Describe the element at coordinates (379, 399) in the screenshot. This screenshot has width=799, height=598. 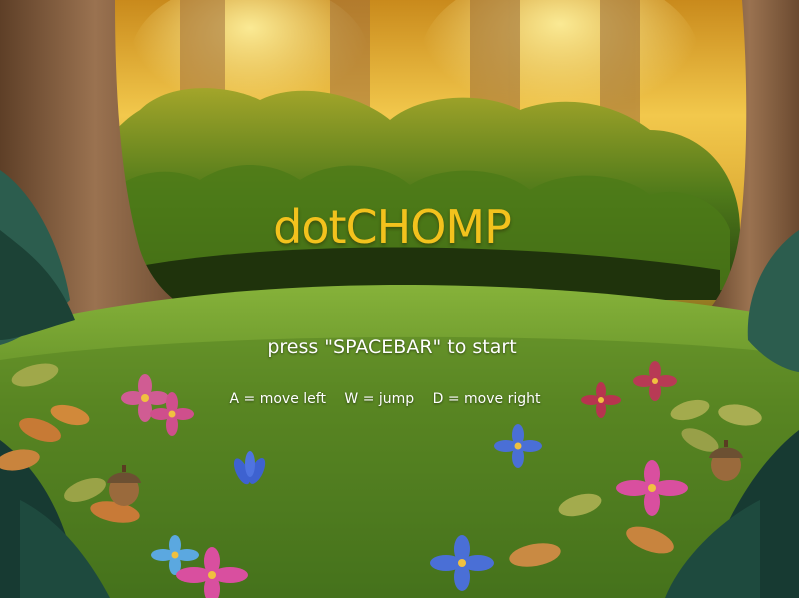
I see `control-jump: W = jump` at that location.